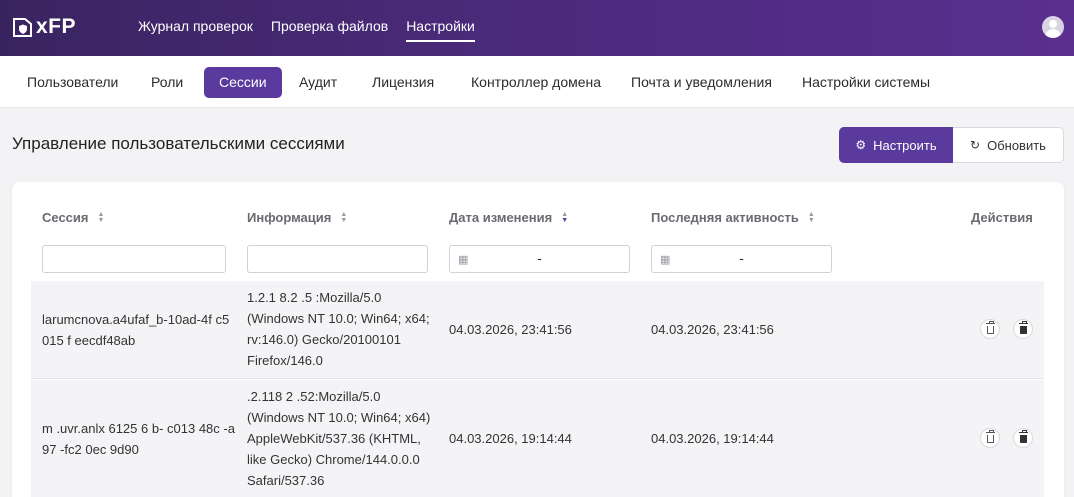 The width and height of the screenshot is (1074, 497). What do you see at coordinates (243, 82) in the screenshot?
I see `tab-sessions: Сессии` at bounding box center [243, 82].